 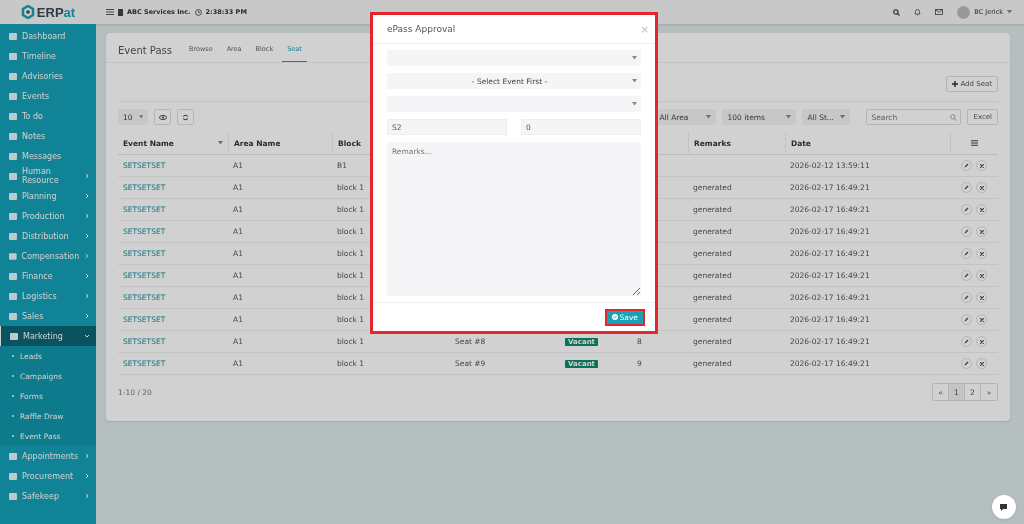 What do you see at coordinates (939, 12) in the screenshot?
I see `mail-icon` at bounding box center [939, 12].